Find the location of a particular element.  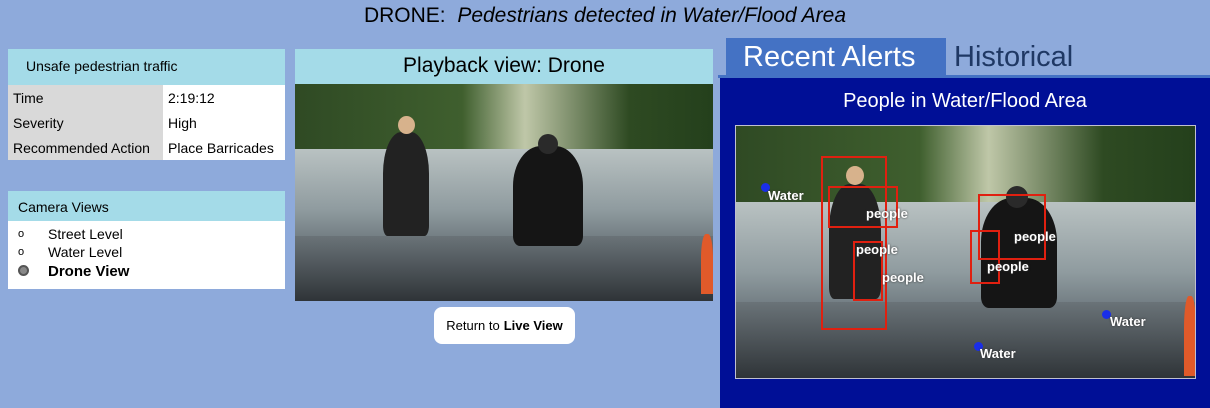

button-prefix: Return to is located at coordinates (473, 325).